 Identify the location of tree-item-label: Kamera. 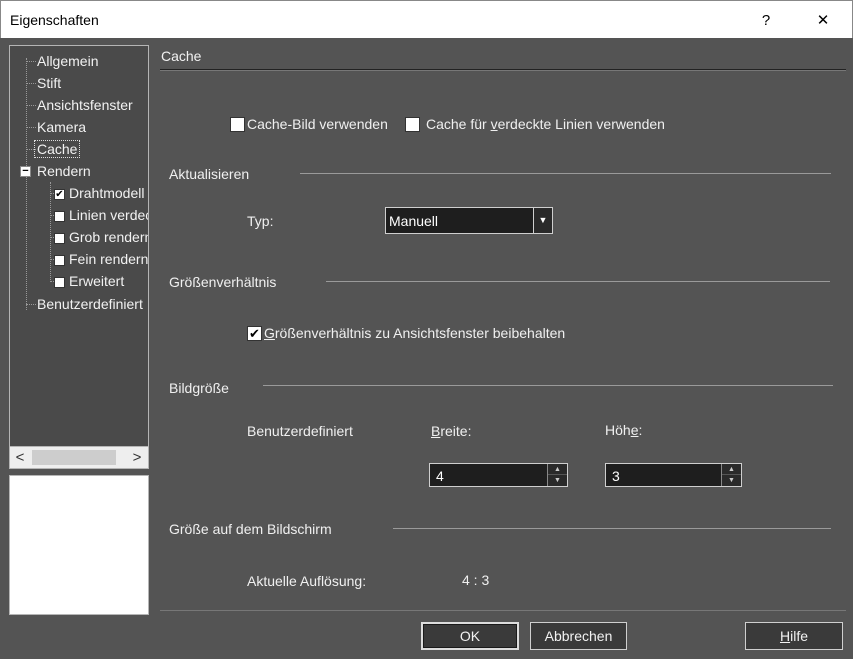
(62, 127).